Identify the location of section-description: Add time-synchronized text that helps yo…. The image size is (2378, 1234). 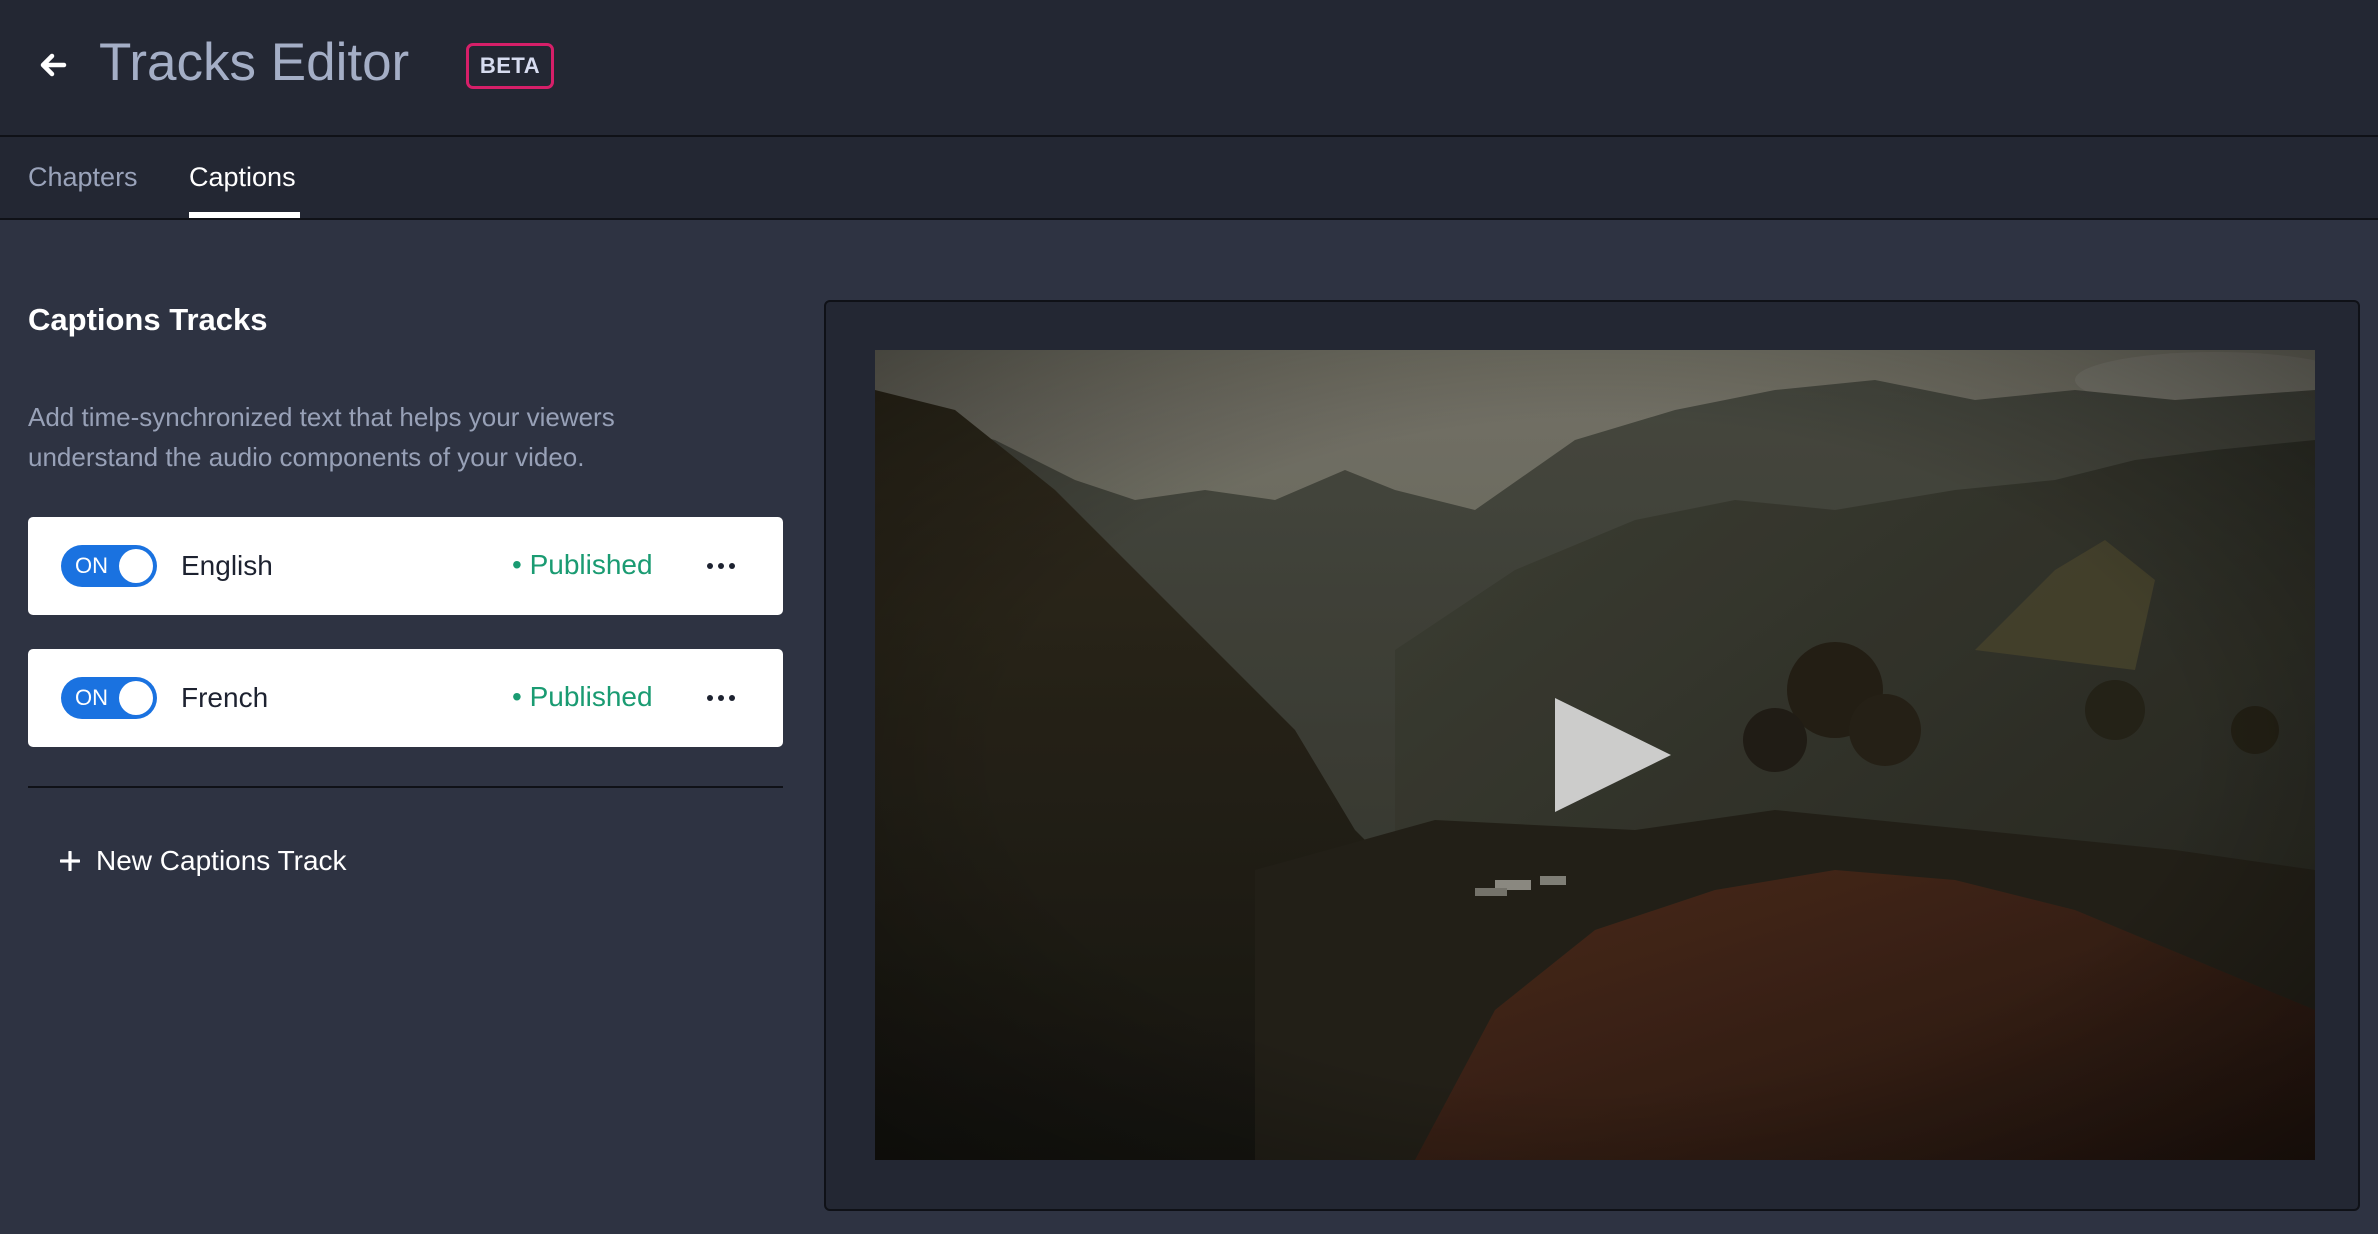
(321, 437).